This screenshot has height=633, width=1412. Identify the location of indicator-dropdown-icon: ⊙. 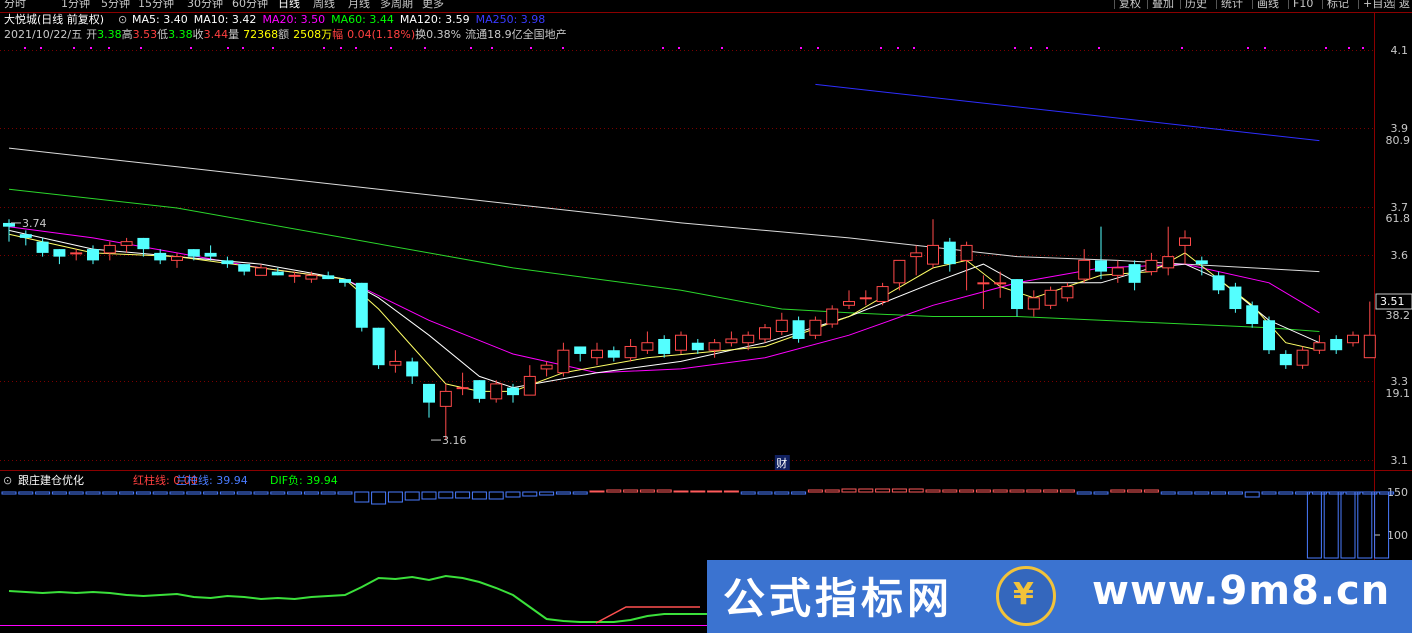
(7, 480).